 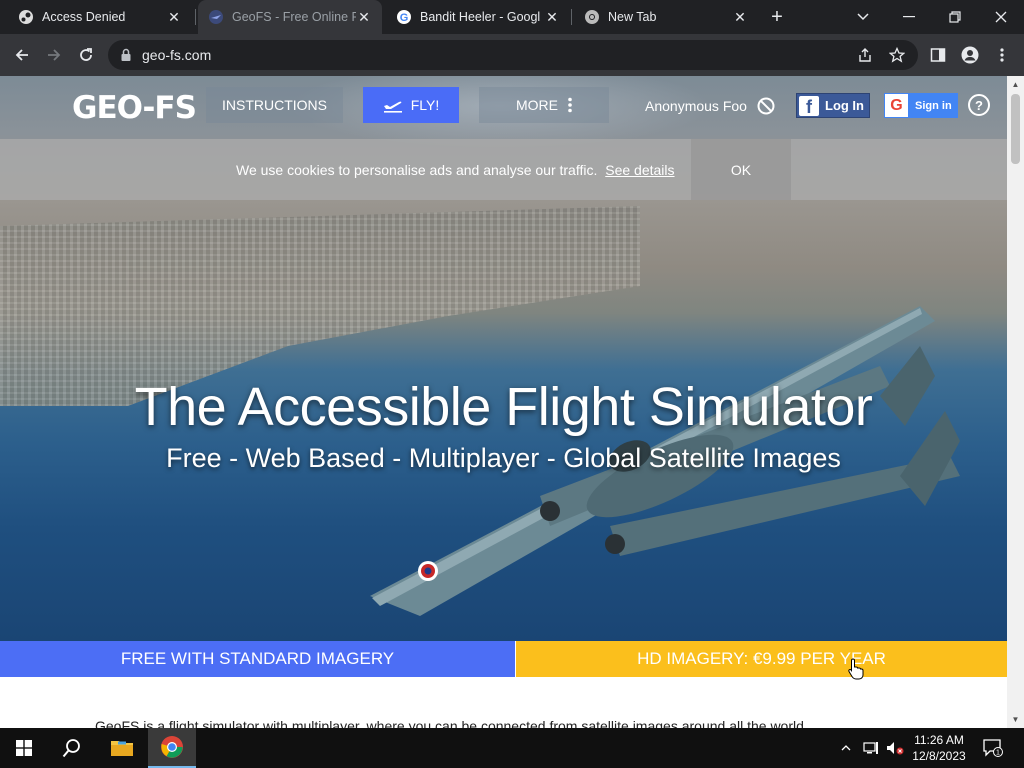 What do you see at coordinates (54, 55) in the screenshot?
I see `forward-arrow-icon` at bounding box center [54, 55].